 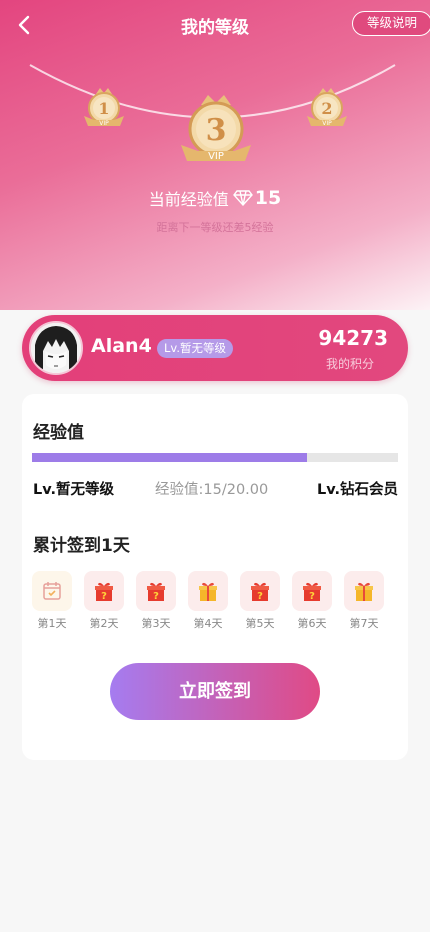 What do you see at coordinates (390, 23) in the screenshot?
I see `level-help-button: 等级说明` at bounding box center [390, 23].